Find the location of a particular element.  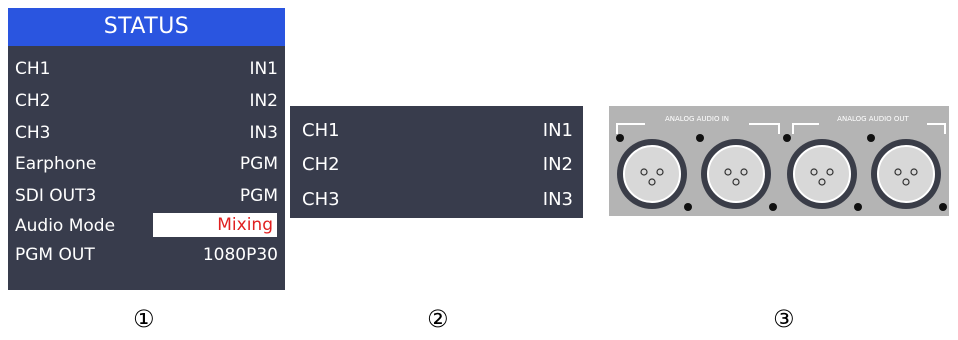

figure-label-3: ③ is located at coordinates (784, 319).